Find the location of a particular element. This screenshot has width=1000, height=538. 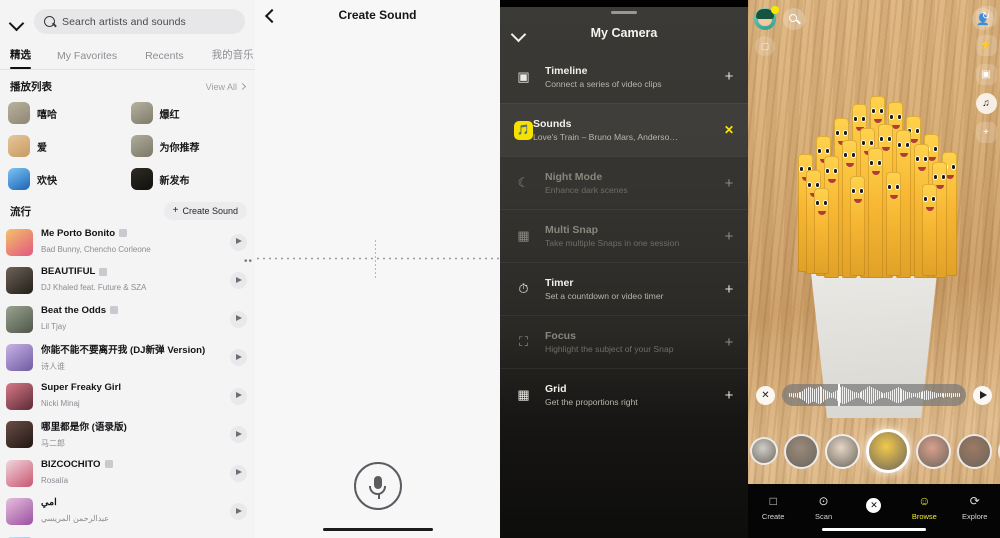

playhead-marker is located at coordinates (375, 260).